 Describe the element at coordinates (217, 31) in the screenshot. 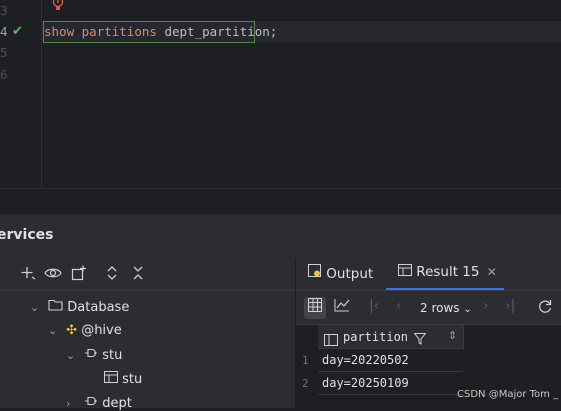

I see `code-identifier: dept_partition` at that location.